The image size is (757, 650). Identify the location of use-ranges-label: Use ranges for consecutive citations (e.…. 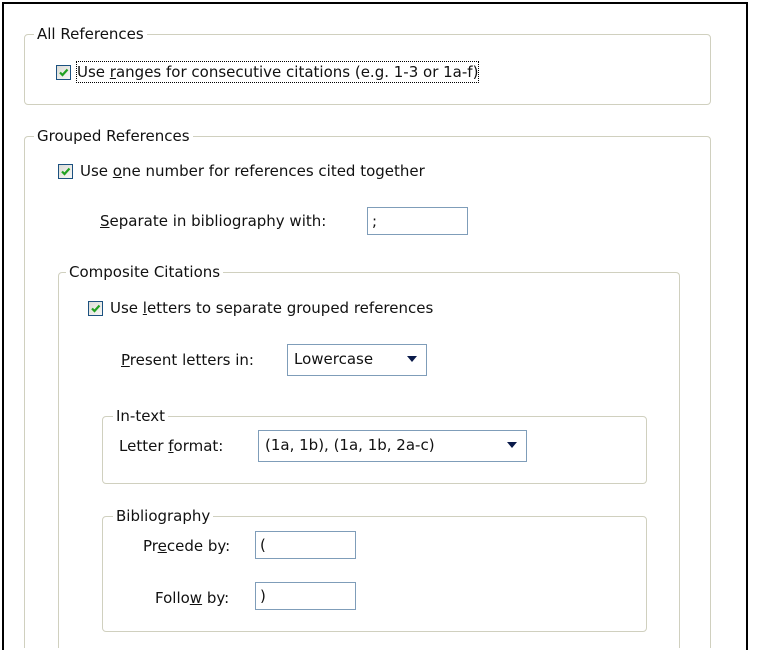
(277, 72).